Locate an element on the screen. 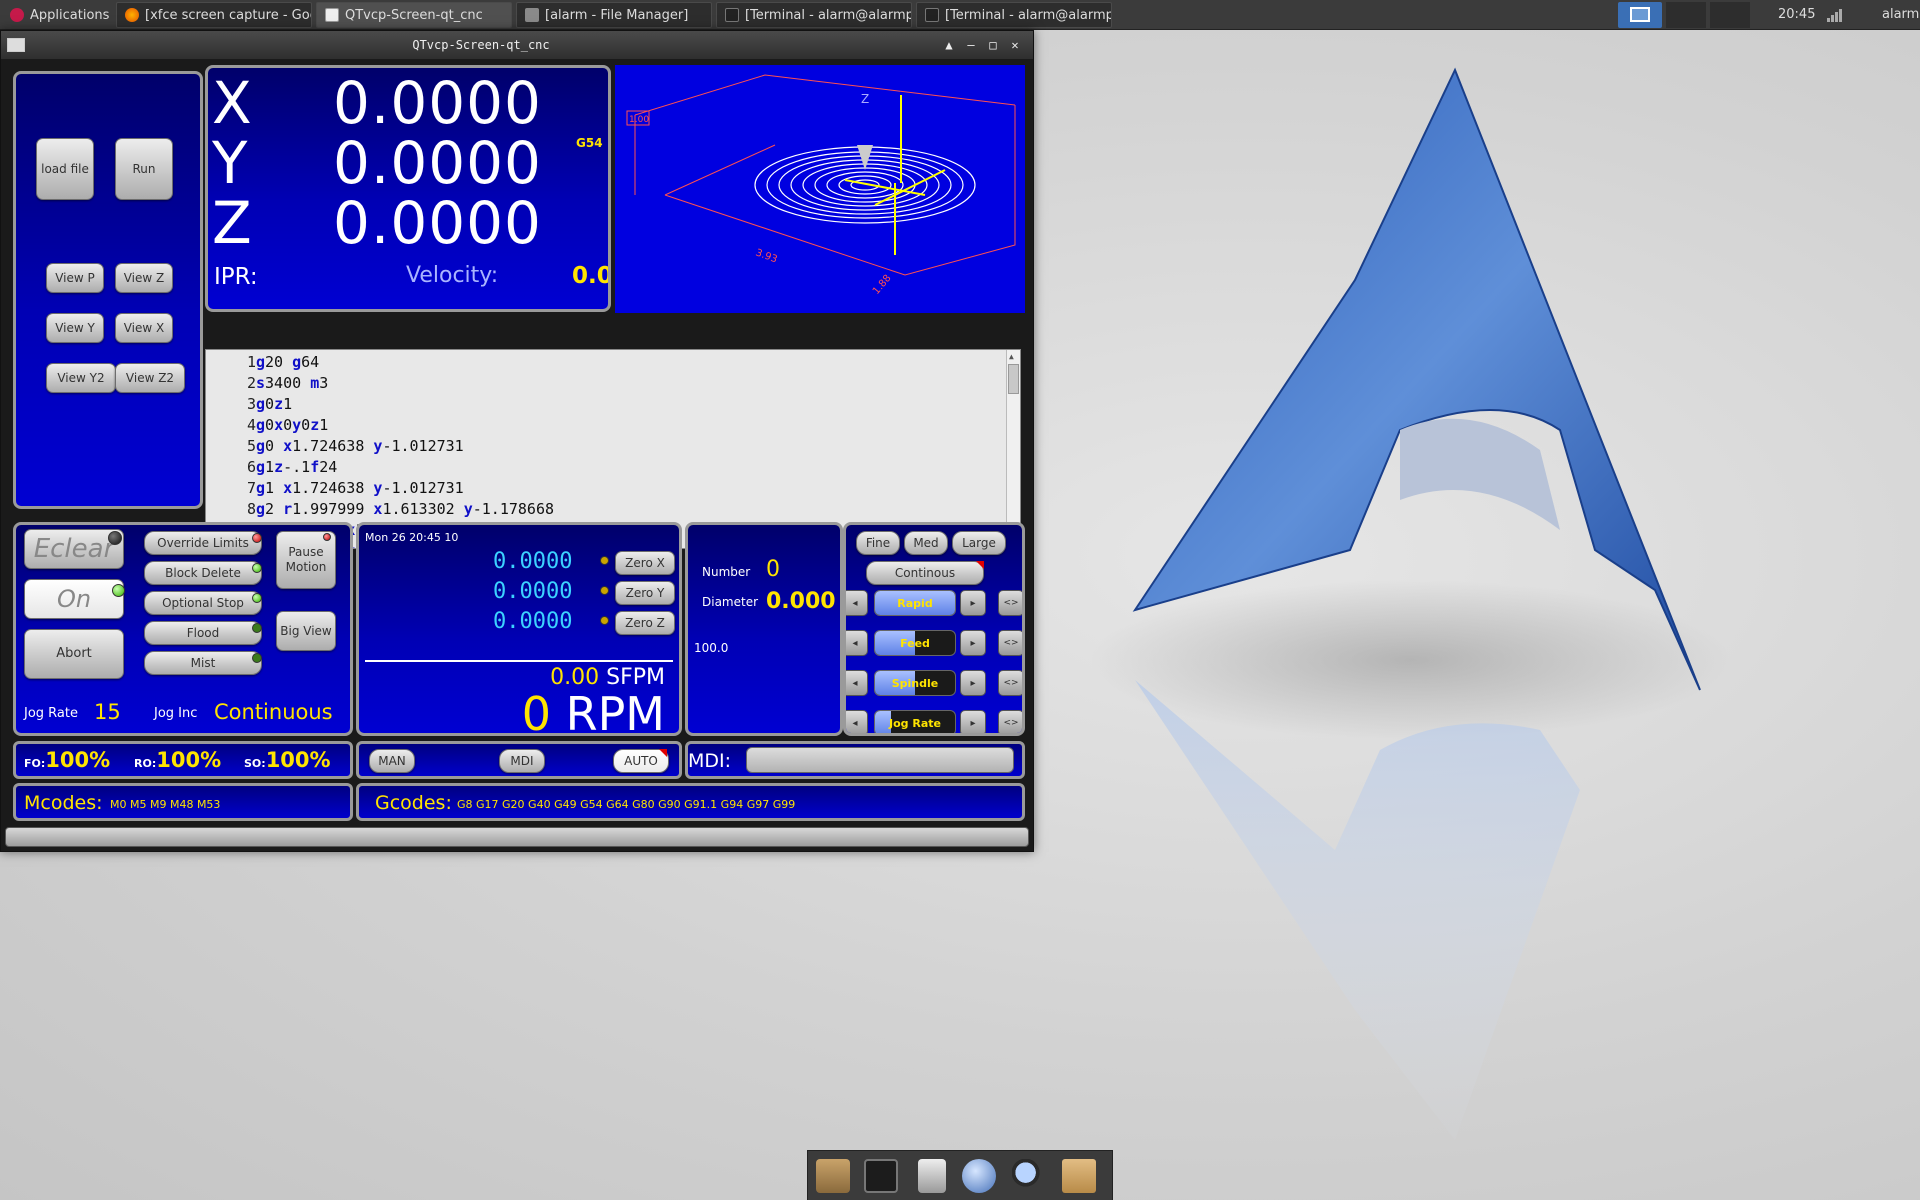 This screenshot has width=1920, height=1200. web-browser-icon is located at coordinates (979, 1176).